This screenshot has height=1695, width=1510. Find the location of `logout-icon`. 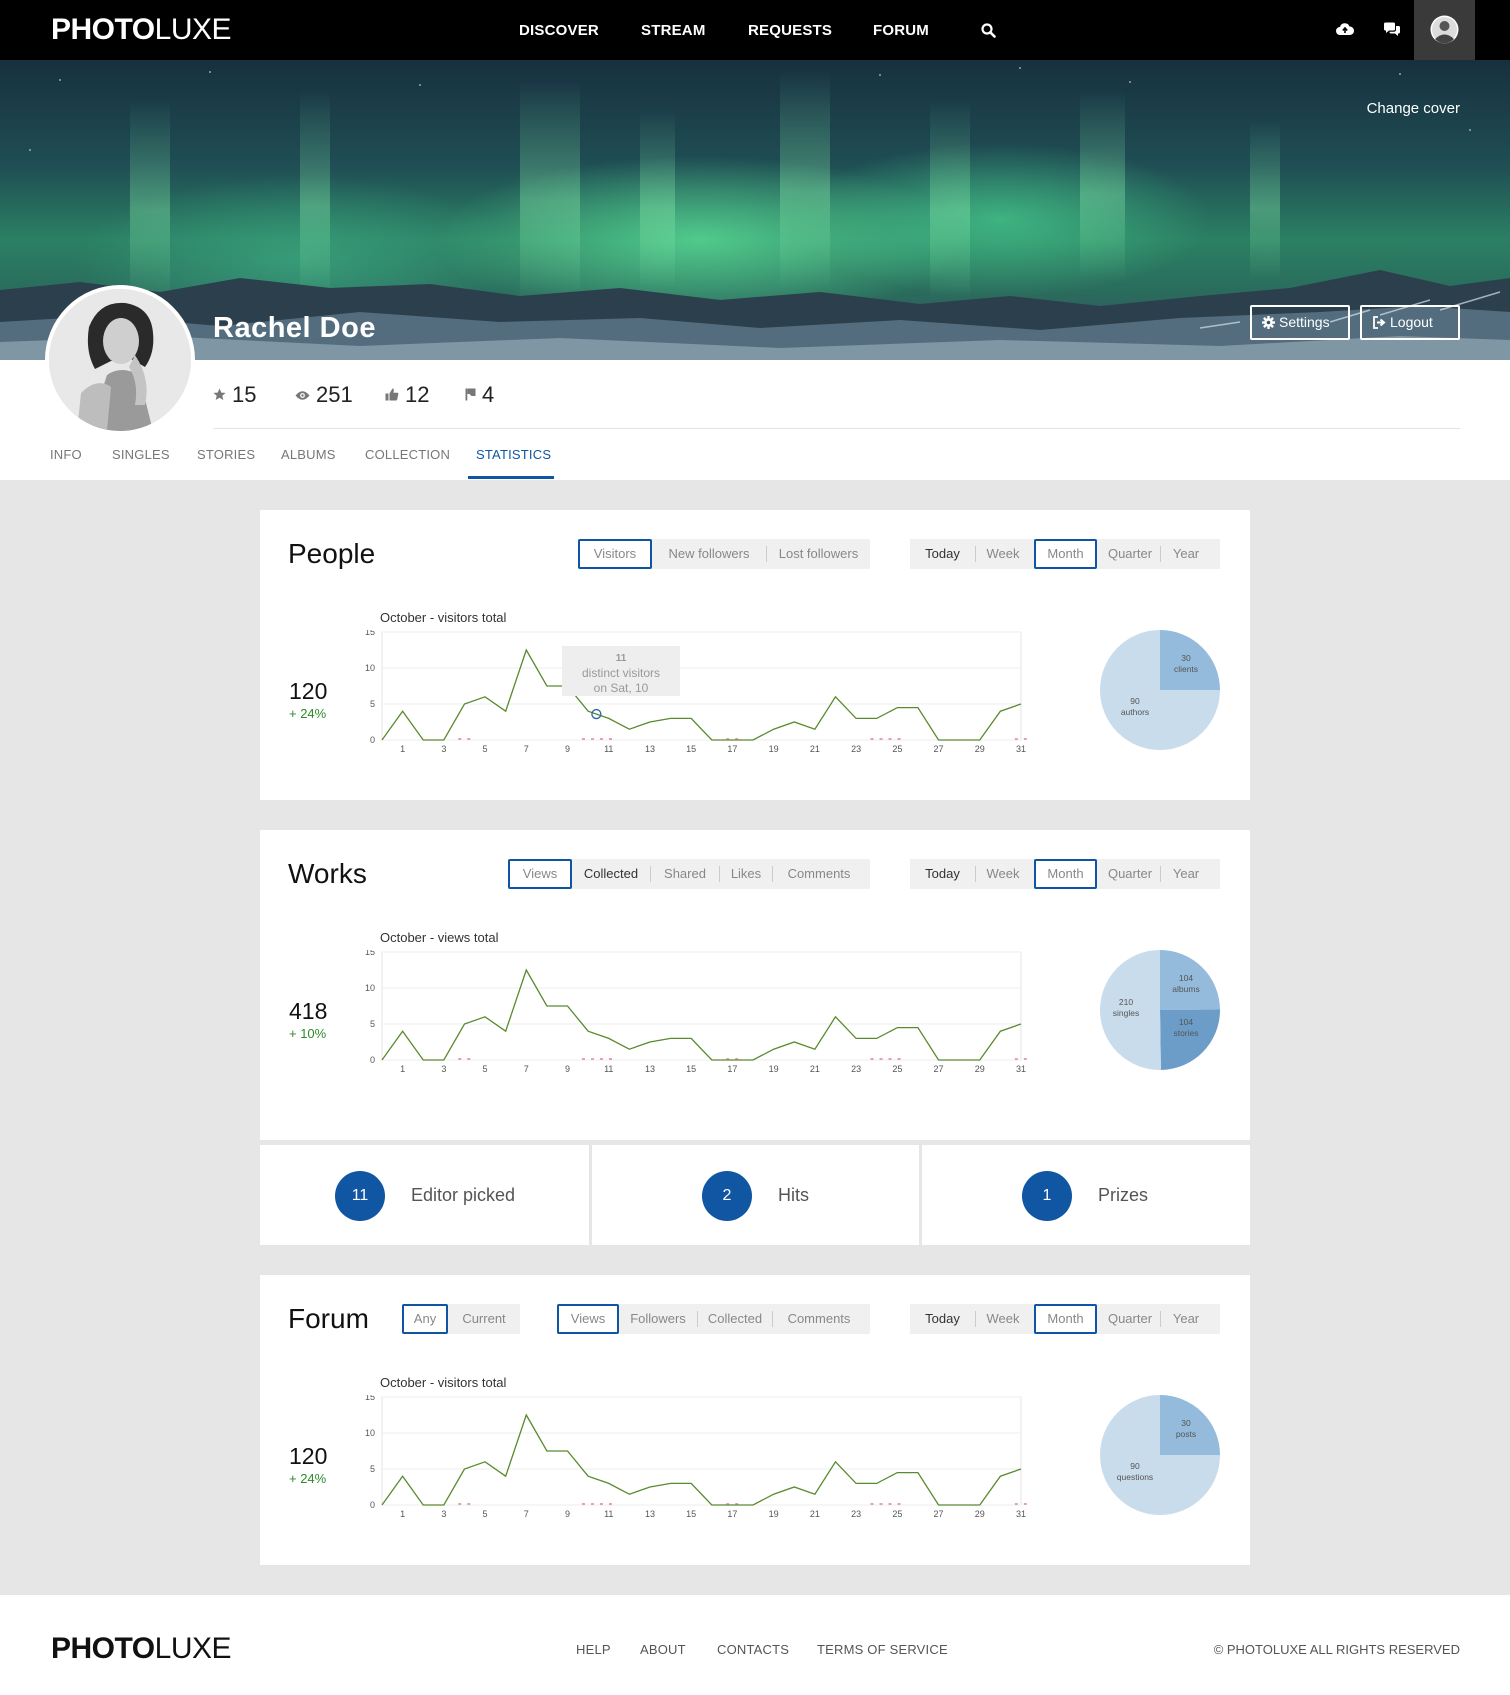

logout-icon is located at coordinates (1379, 322).